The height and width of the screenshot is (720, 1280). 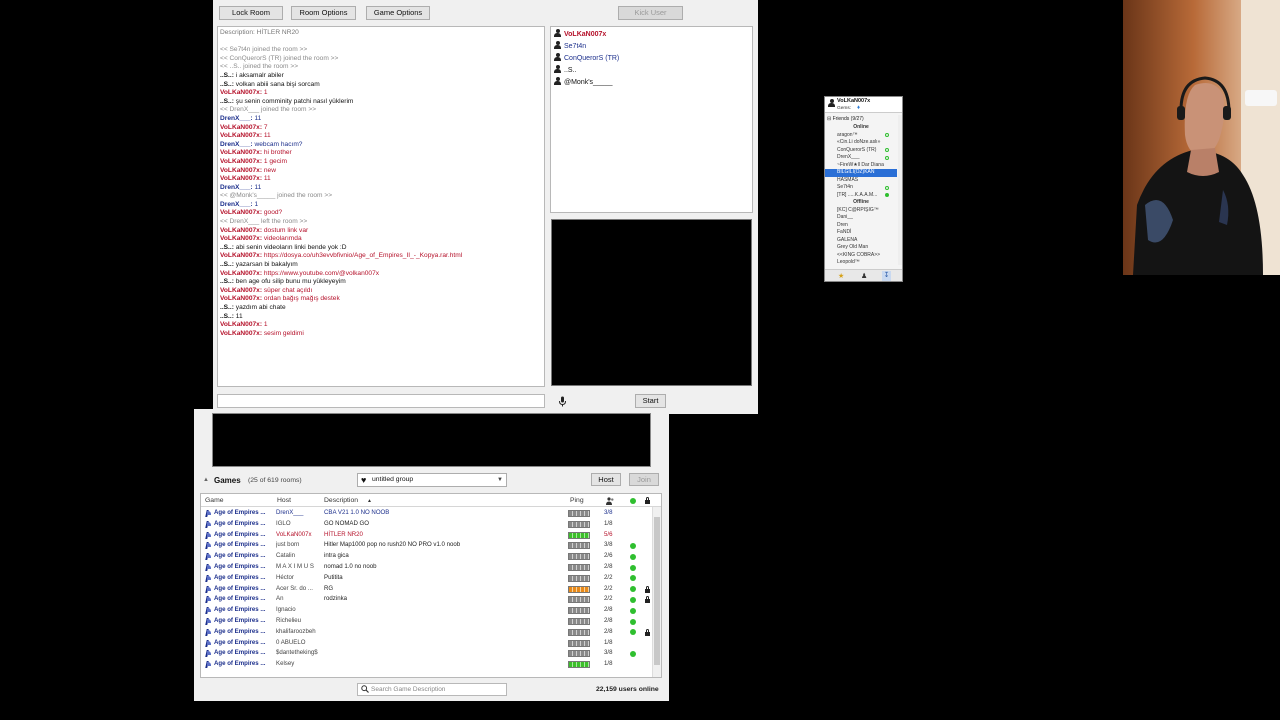 What do you see at coordinates (251, 13) in the screenshot?
I see `lock-room-button: Lock Room` at bounding box center [251, 13].